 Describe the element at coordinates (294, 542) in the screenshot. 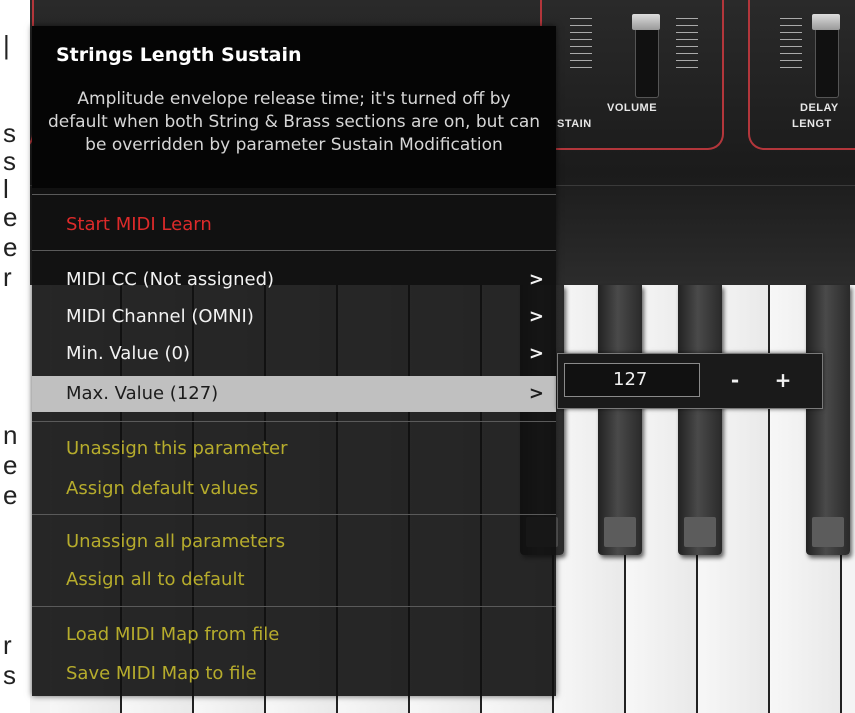

I see `unassign-all-item: Unassign all parameters` at that location.